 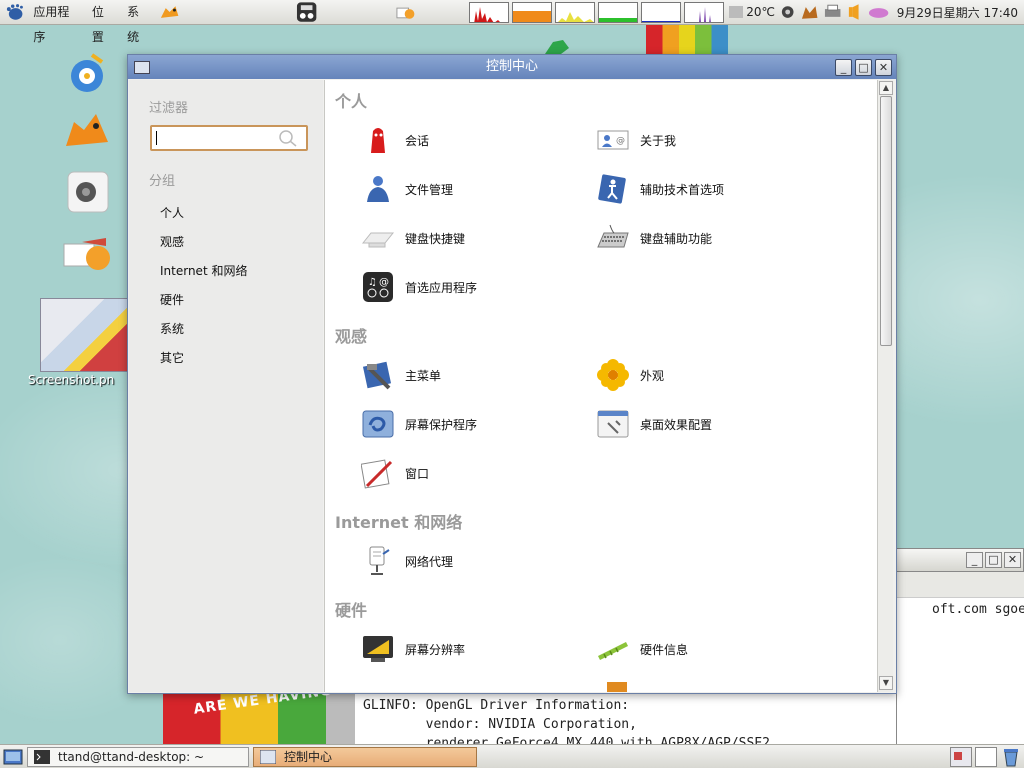 What do you see at coordinates (978, 609) in the screenshot?
I see `background-window-text: oft.com sgoe` at bounding box center [978, 609].